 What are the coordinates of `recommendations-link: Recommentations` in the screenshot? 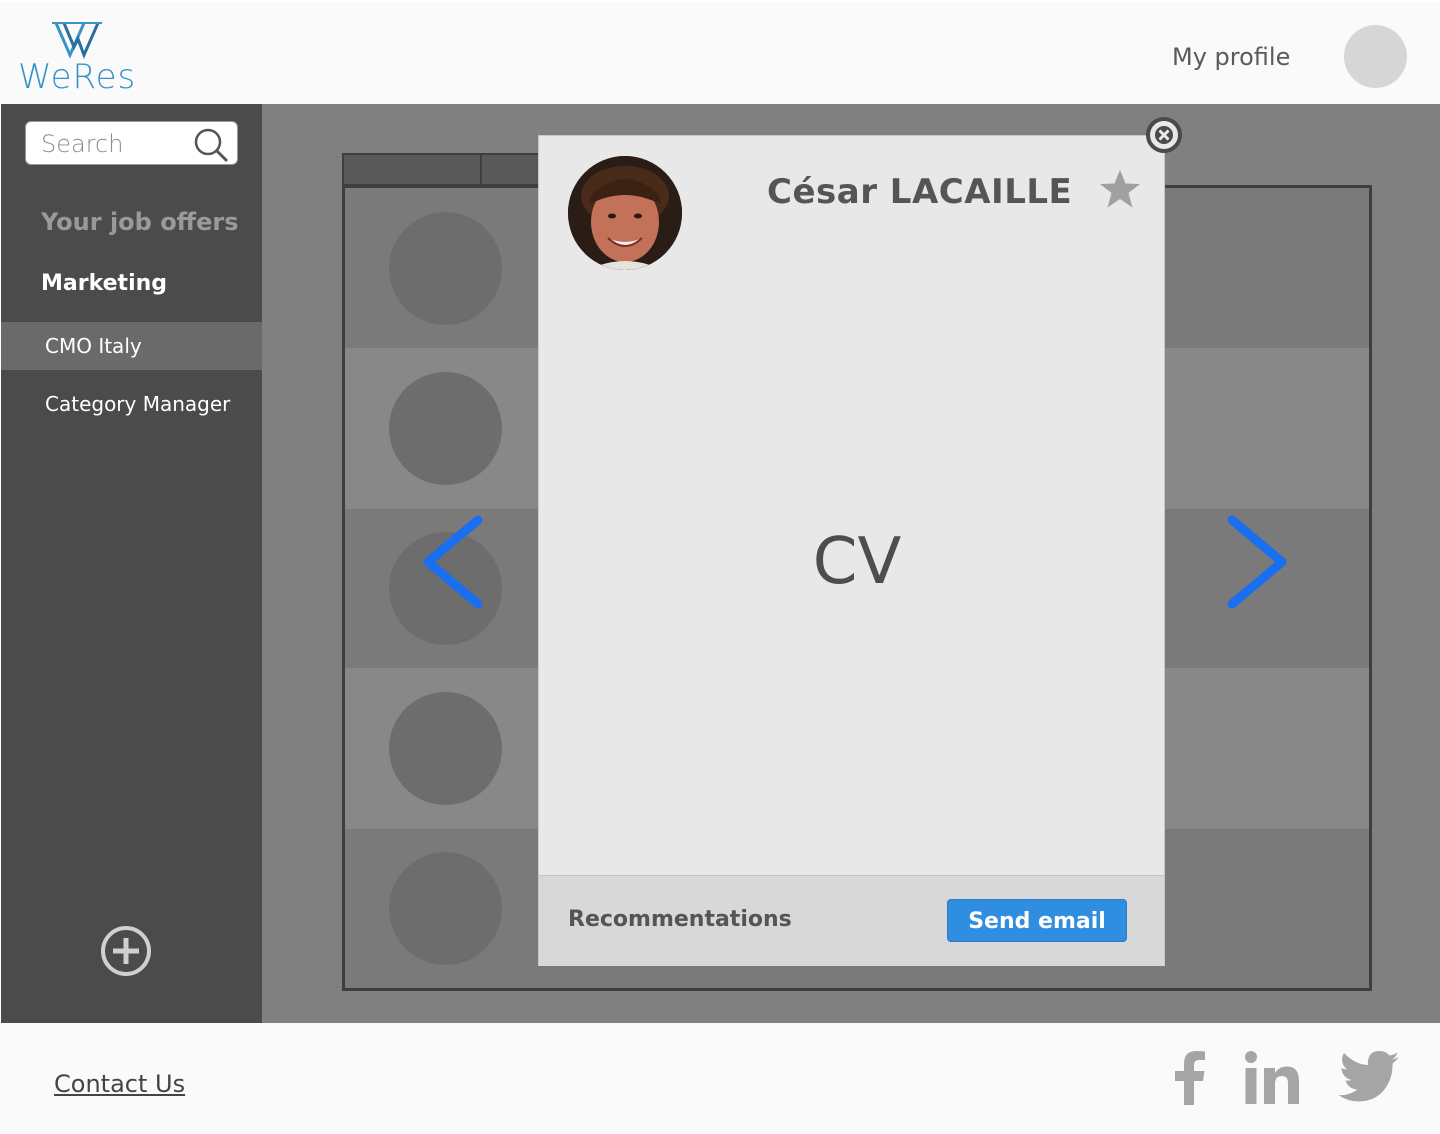 It's located at (680, 920).